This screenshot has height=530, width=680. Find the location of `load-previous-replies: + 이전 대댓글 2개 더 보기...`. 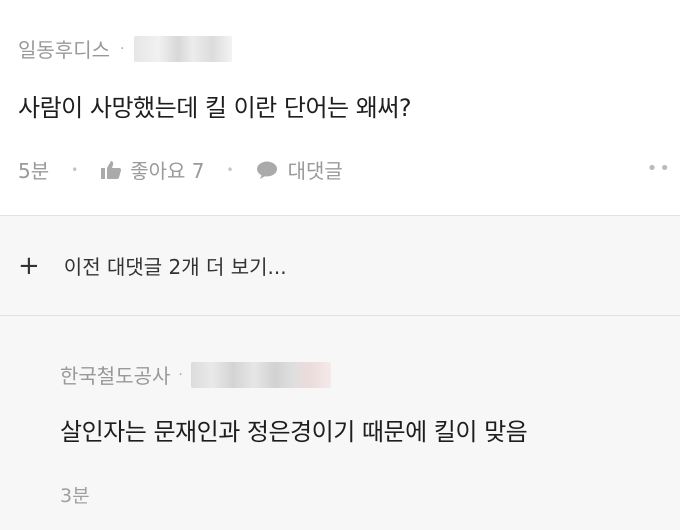

load-previous-replies: + 이전 대댓글 2개 더 보기... is located at coordinates (152, 265).